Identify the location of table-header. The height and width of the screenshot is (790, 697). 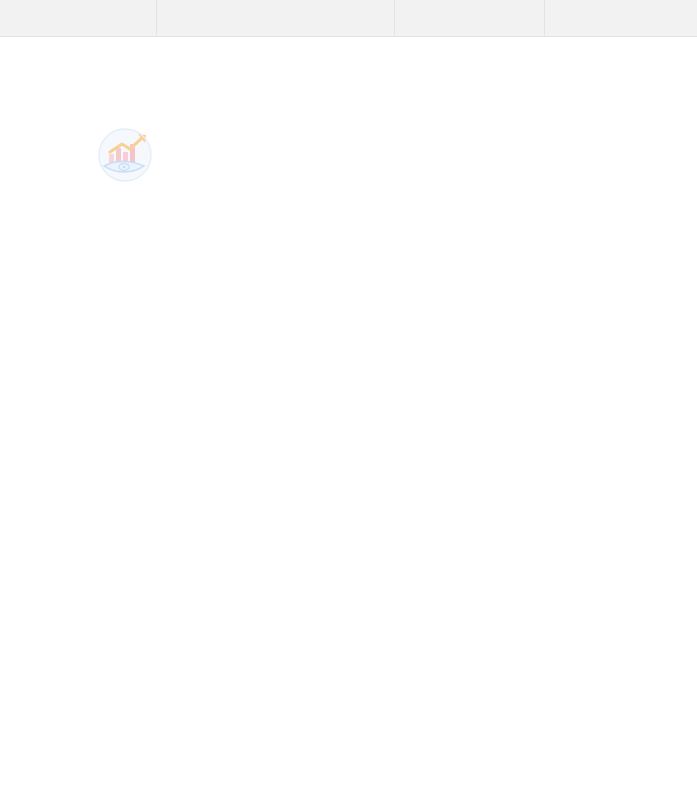
(348, 18).